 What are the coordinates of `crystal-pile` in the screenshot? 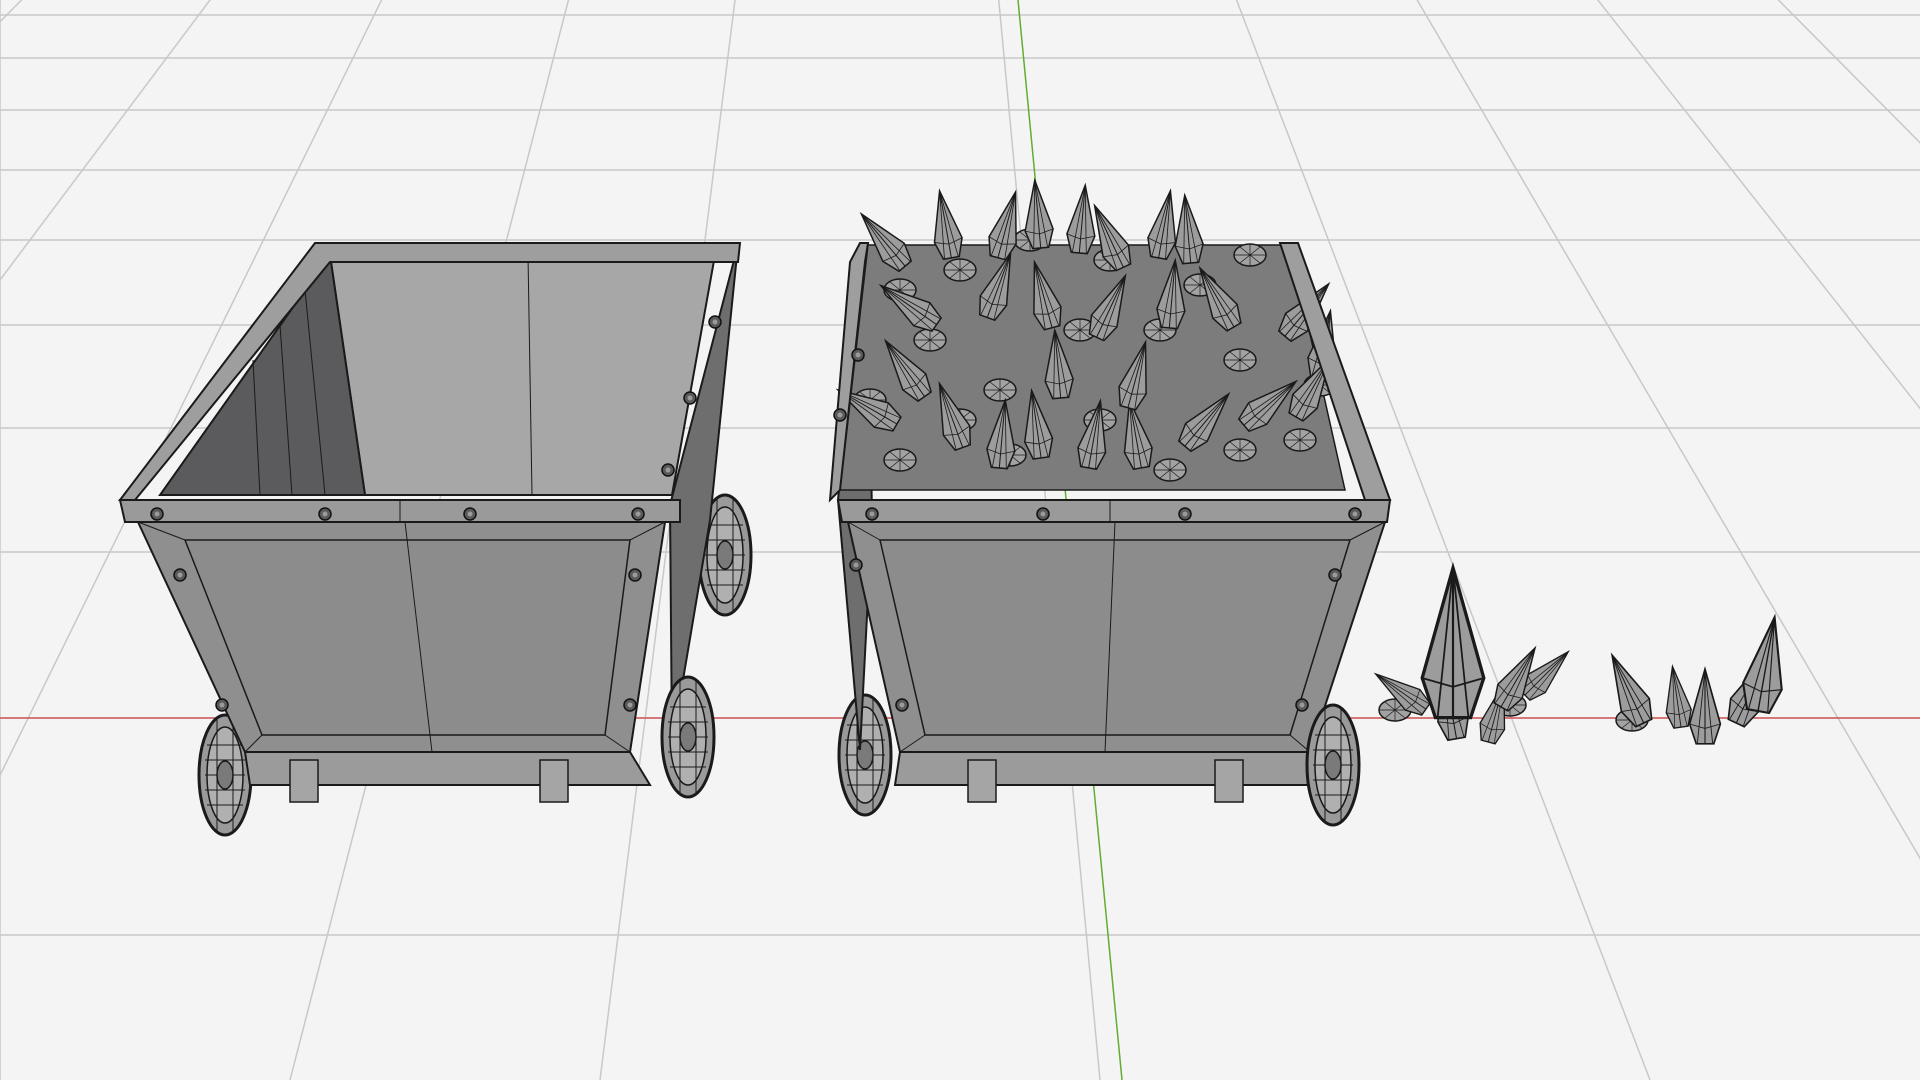 It's located at (1088, 334).